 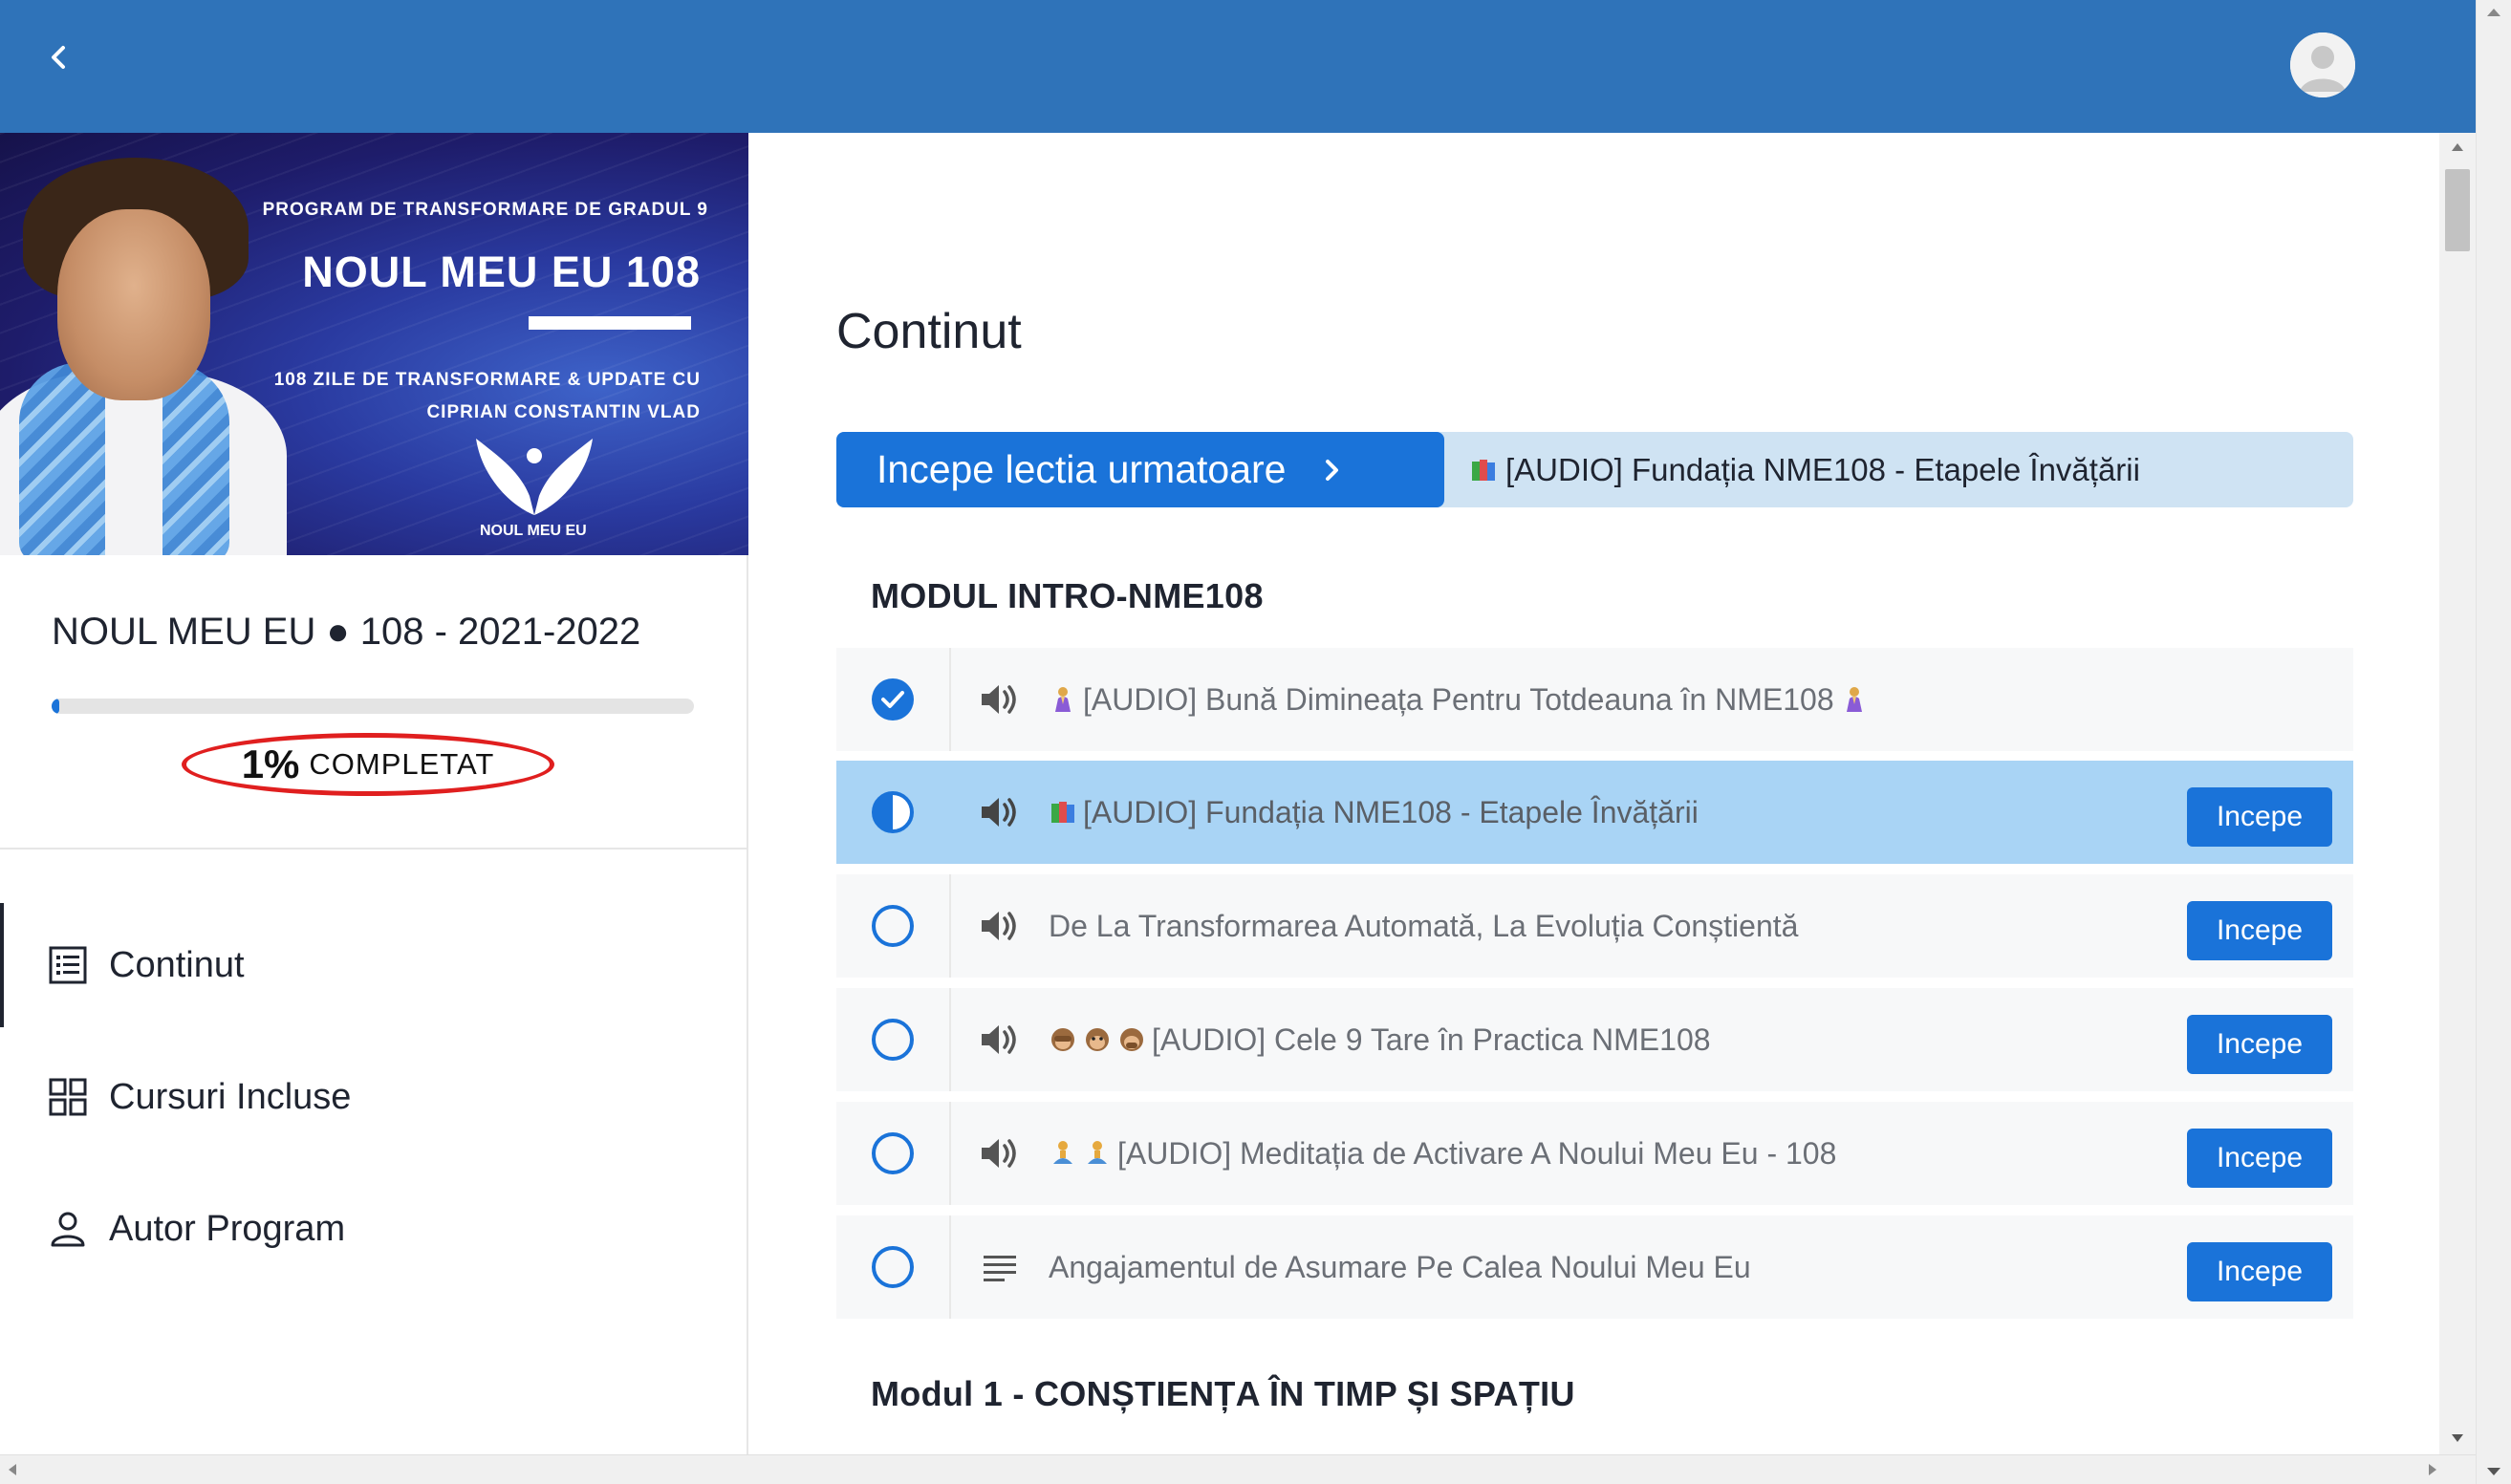 I want to click on module-title-1: Modul 1 - CONȘTIENȚA ÎN TIMP ȘI SPAȚIU, so click(x=1223, y=1393).